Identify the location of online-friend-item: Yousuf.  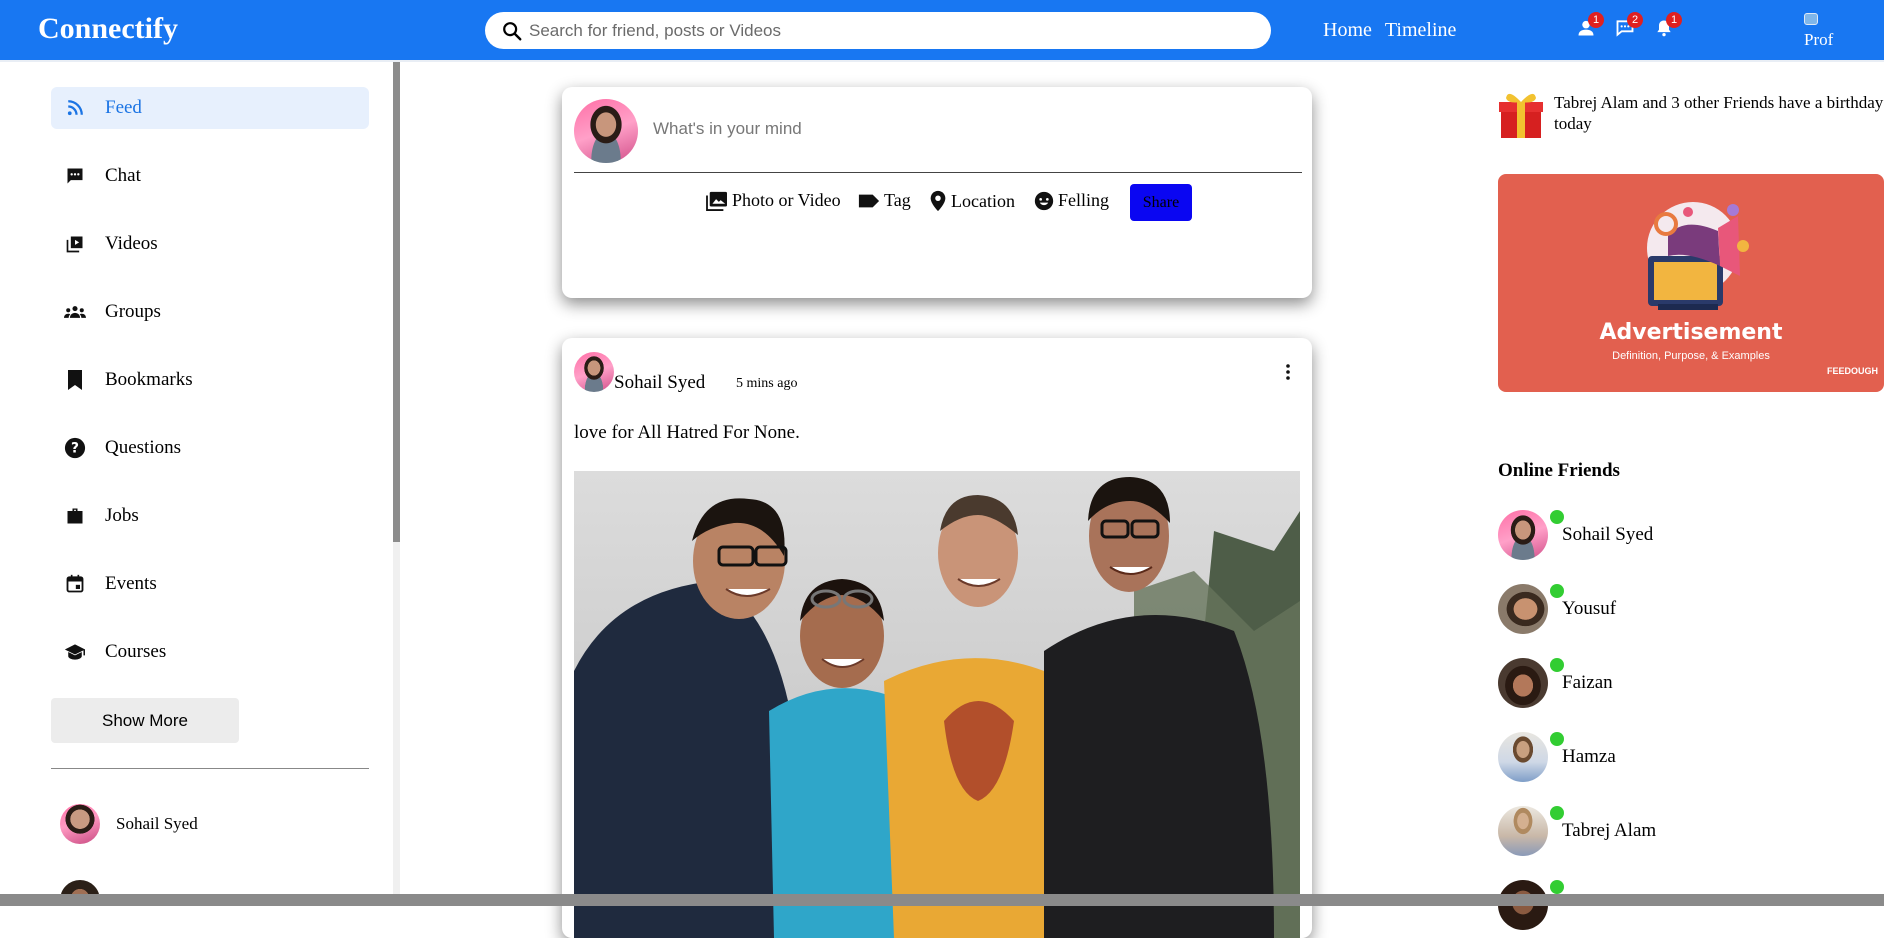
(1557, 609).